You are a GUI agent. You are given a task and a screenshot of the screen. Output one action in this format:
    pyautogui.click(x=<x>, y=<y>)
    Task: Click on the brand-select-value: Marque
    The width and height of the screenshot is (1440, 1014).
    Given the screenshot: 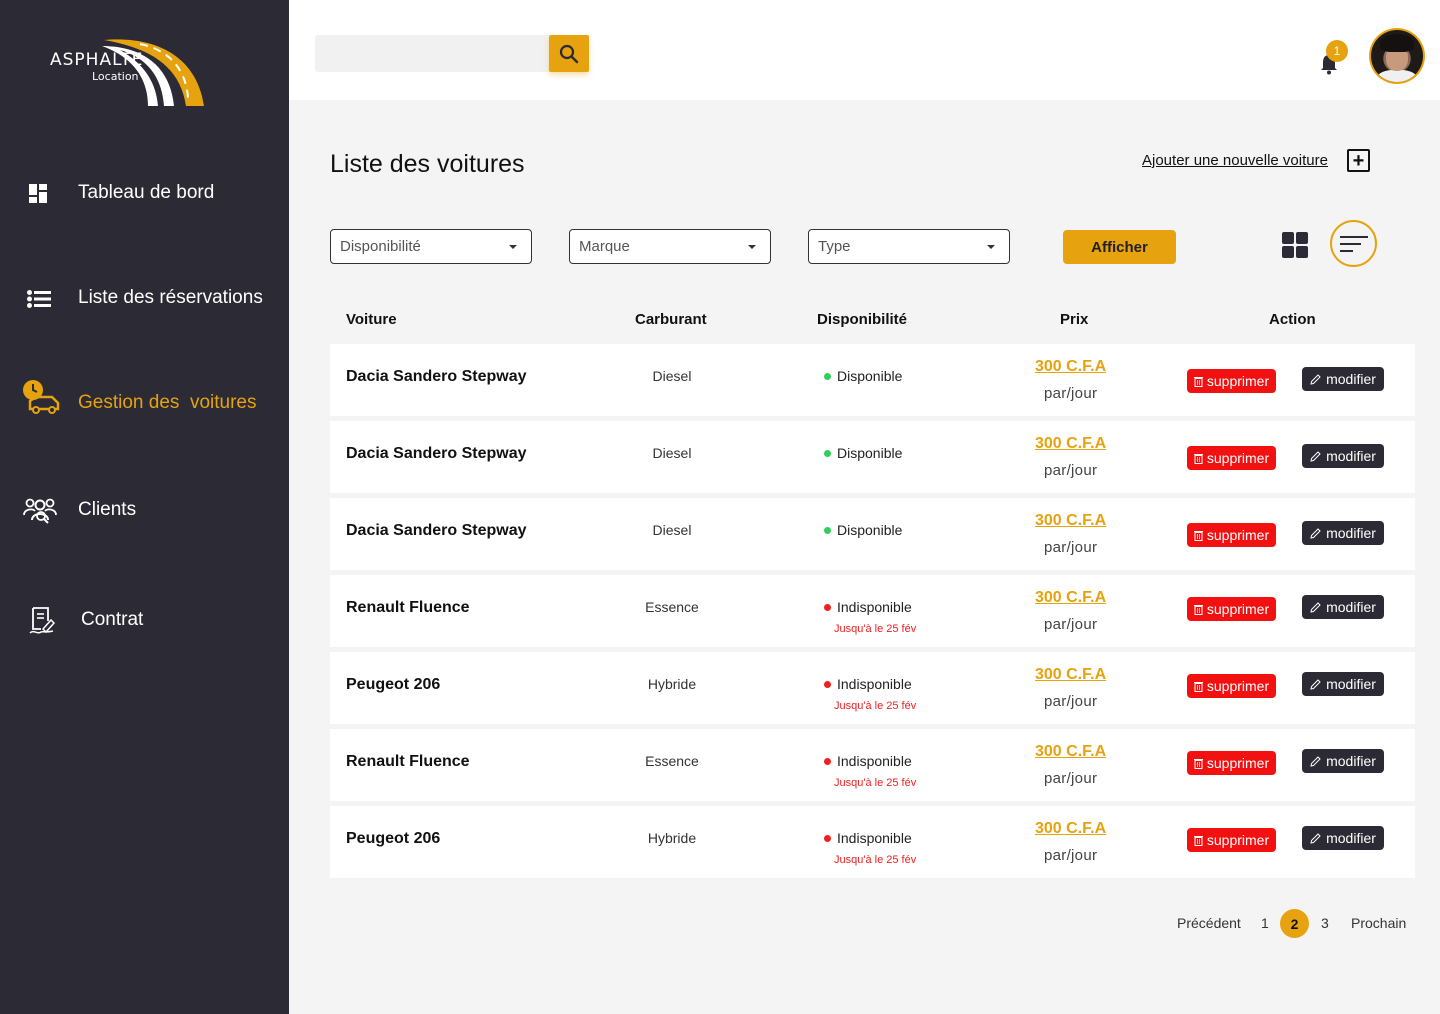 What is the action you would take?
    pyautogui.click(x=604, y=246)
    